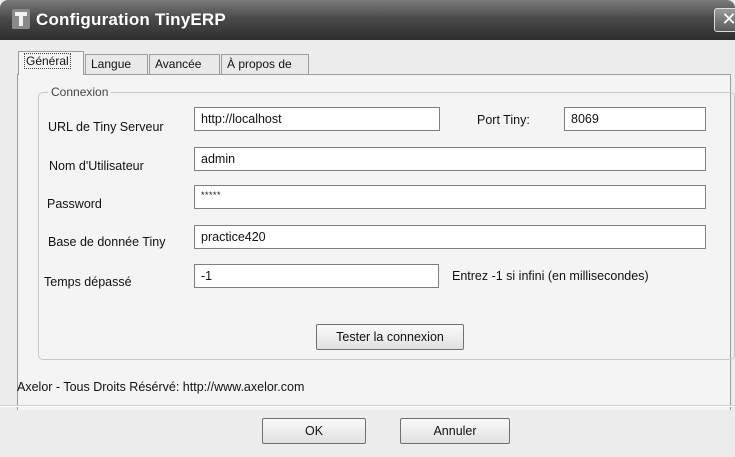 Image resolution: width=735 pixels, height=457 pixels. What do you see at coordinates (314, 431) in the screenshot?
I see `ok-button: OK` at bounding box center [314, 431].